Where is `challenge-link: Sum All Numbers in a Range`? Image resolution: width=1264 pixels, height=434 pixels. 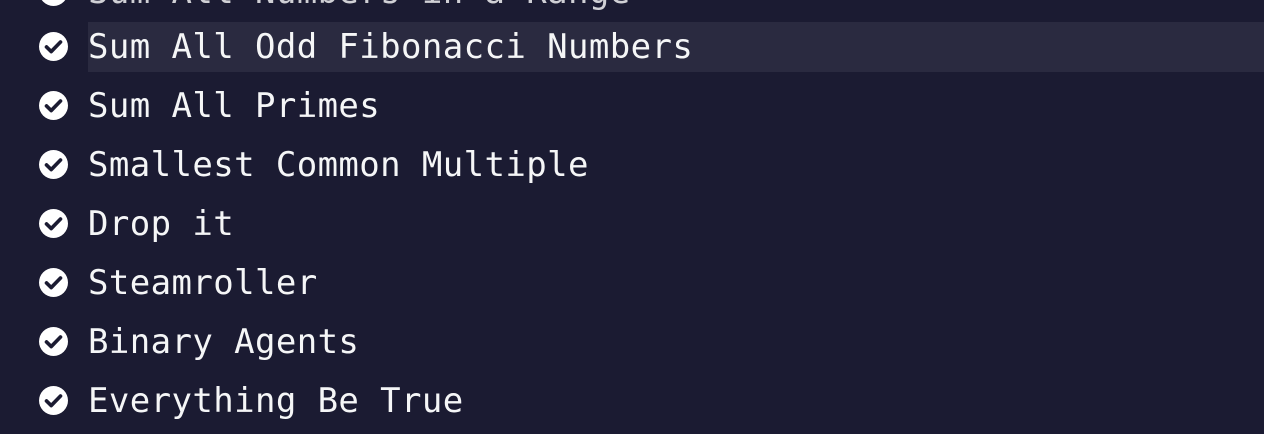
challenge-link: Sum All Numbers in a Range is located at coordinates (359, 8).